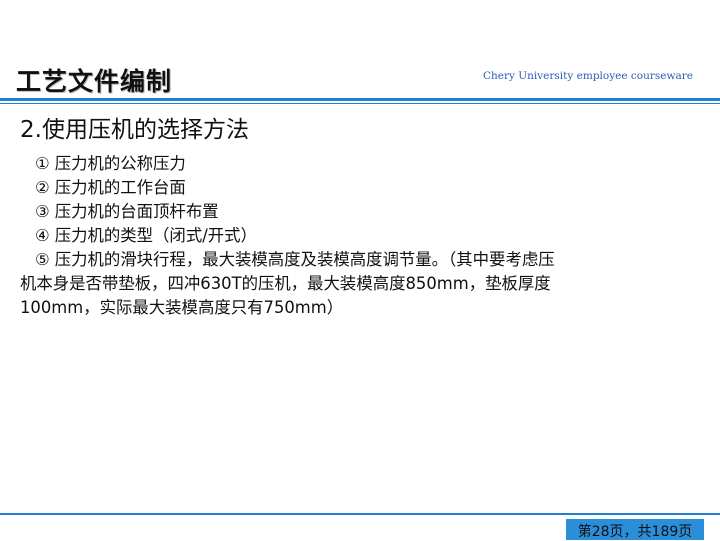 The width and height of the screenshot is (720, 541). Describe the element at coordinates (360, 103) in the screenshot. I see `header-rule-thin` at that location.